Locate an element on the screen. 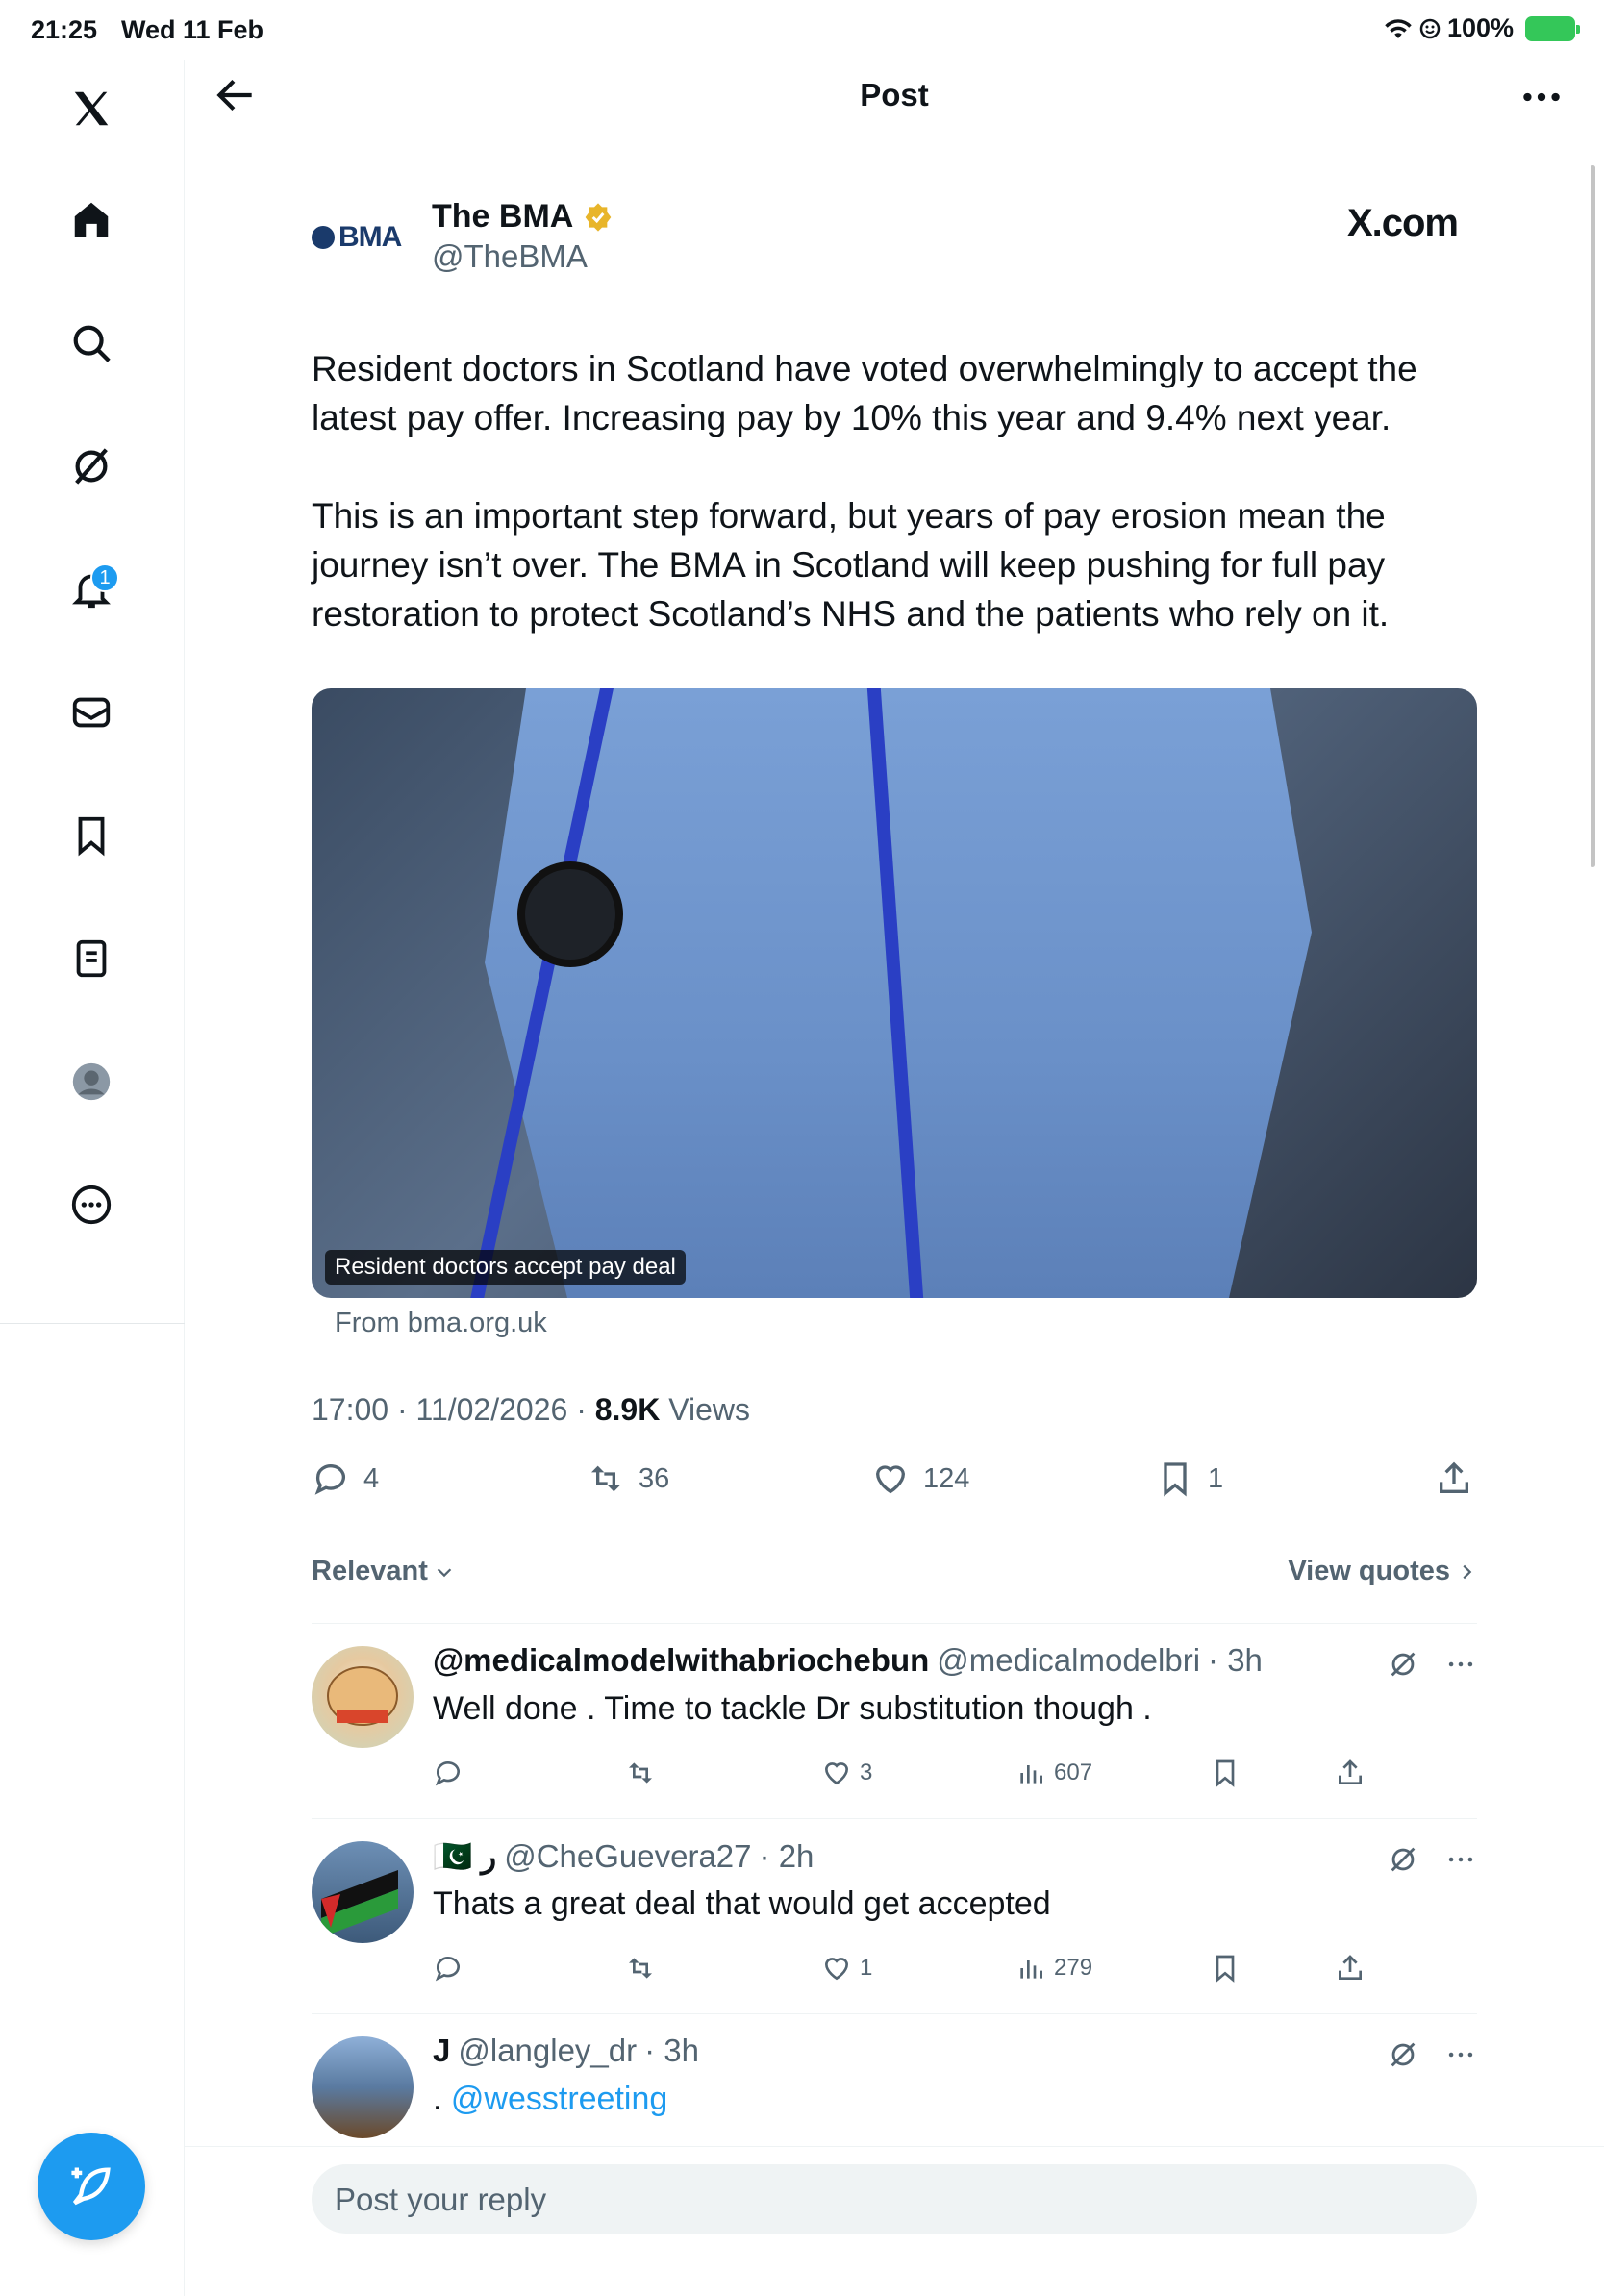 The width and height of the screenshot is (1604, 2296). compose-post-button is located at coordinates (91, 2186).